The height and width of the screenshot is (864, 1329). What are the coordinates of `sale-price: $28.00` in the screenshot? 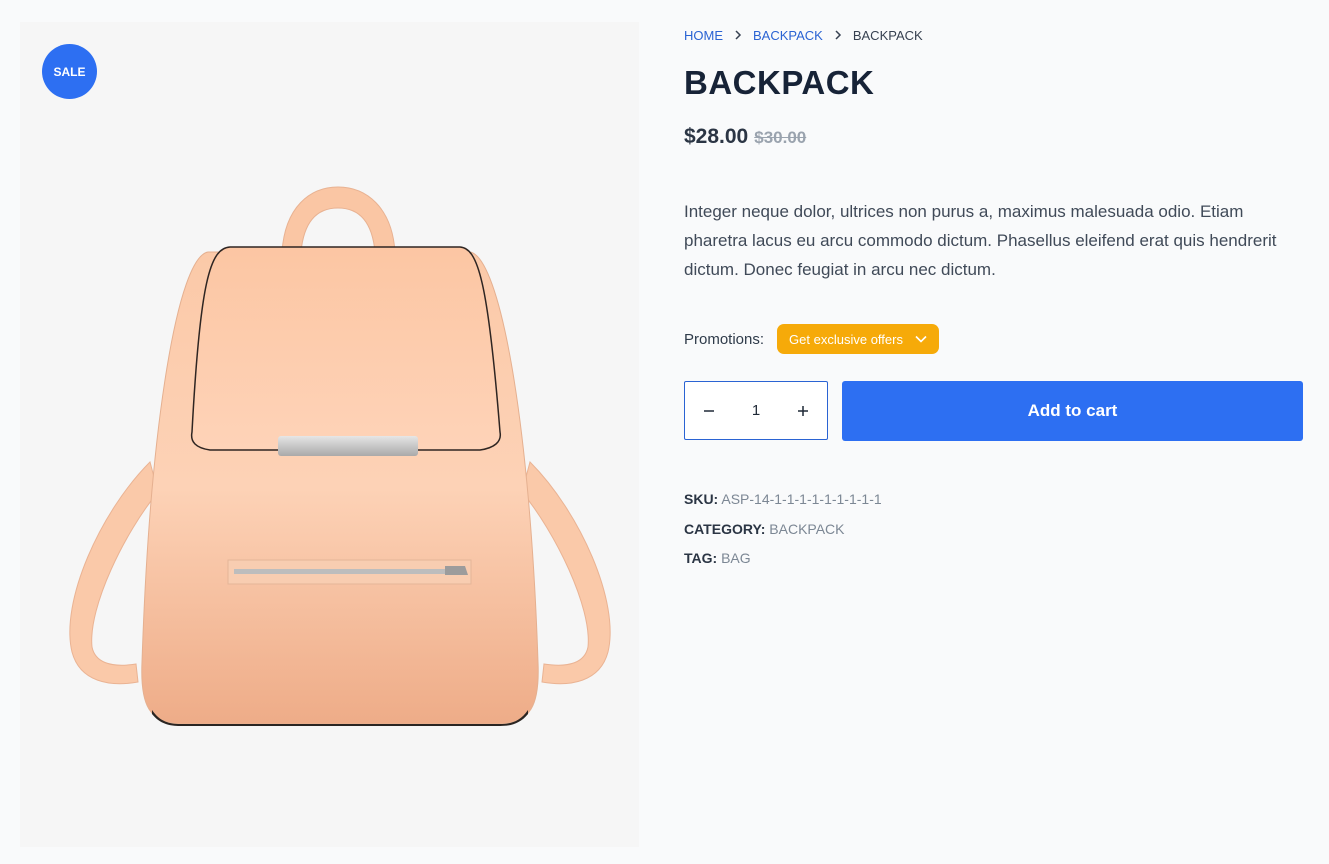 It's located at (716, 136).